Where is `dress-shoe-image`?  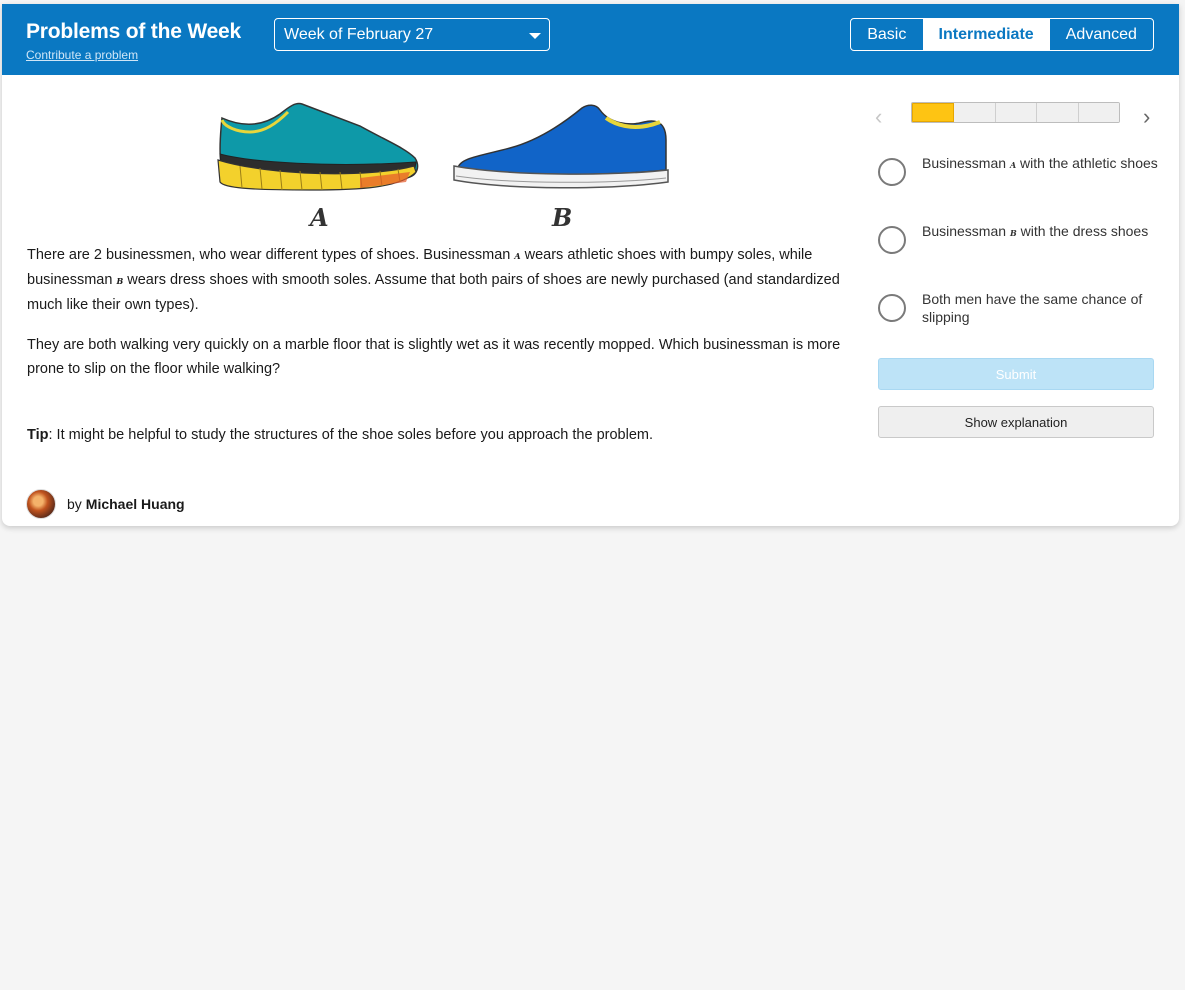 dress-shoe-image is located at coordinates (561, 146).